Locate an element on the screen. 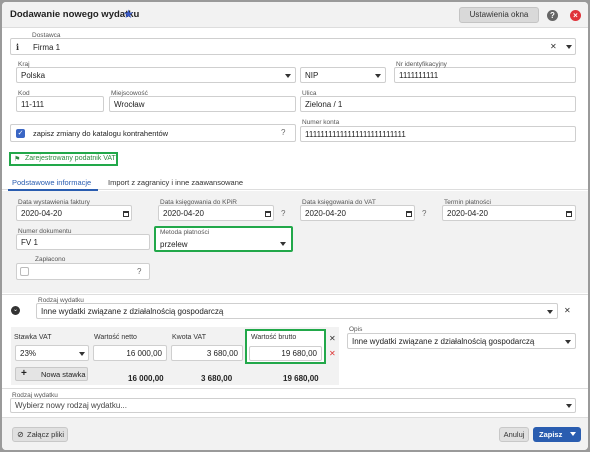 This screenshot has height=452, width=590. description-label: Opis is located at coordinates (356, 329).